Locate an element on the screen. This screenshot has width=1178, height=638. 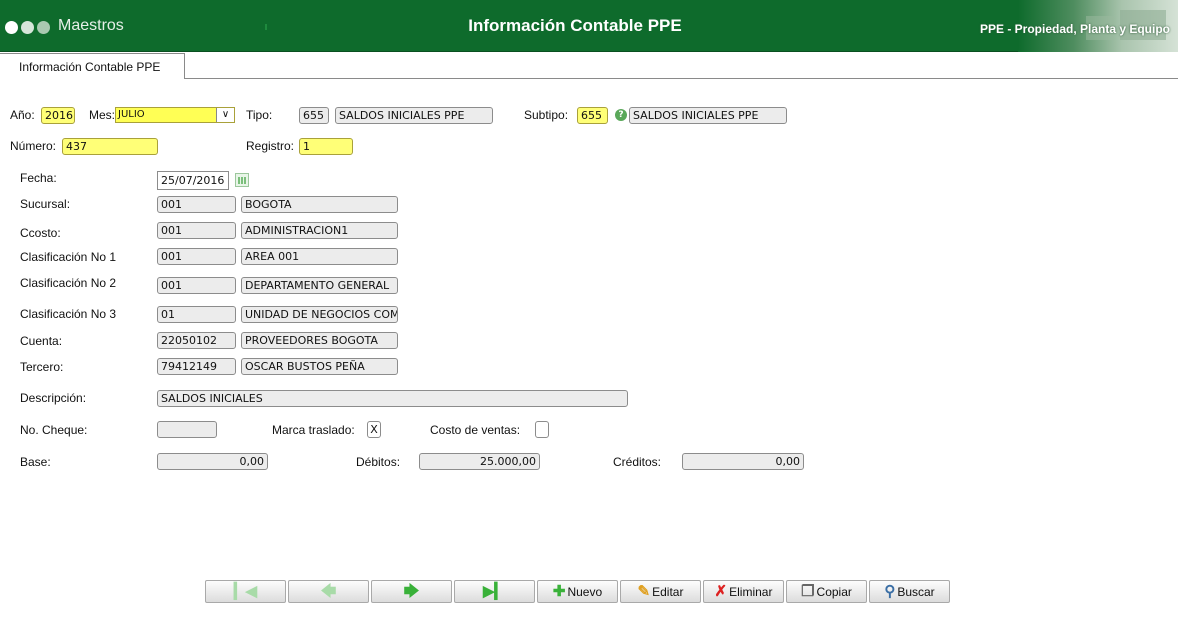
mes-select-value: JULIO is located at coordinates (131, 114).